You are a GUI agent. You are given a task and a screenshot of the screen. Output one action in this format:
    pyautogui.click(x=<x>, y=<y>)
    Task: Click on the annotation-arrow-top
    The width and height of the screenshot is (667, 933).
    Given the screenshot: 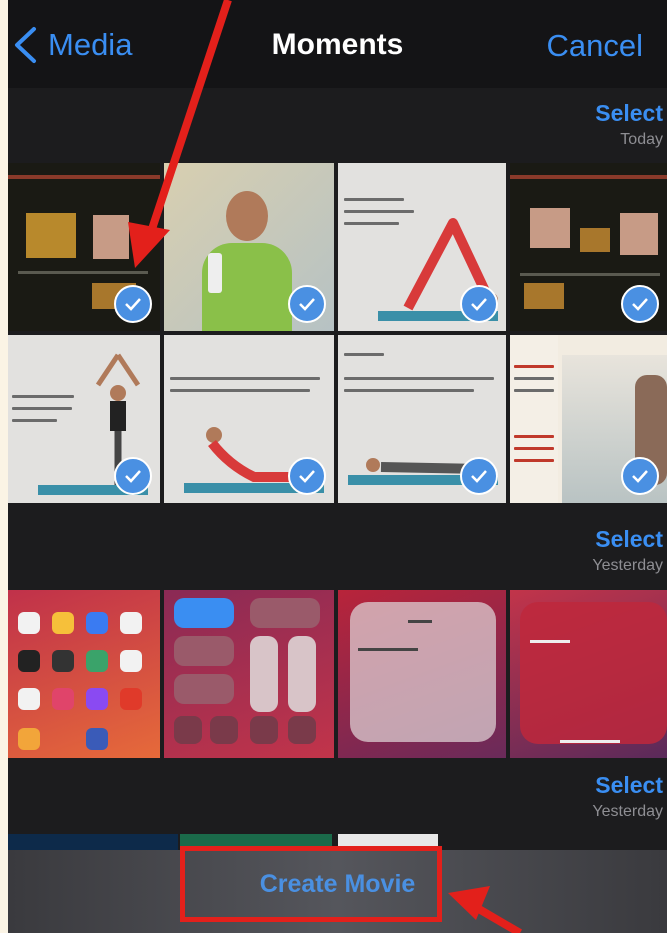 What is the action you would take?
    pyautogui.click(x=189, y=118)
    